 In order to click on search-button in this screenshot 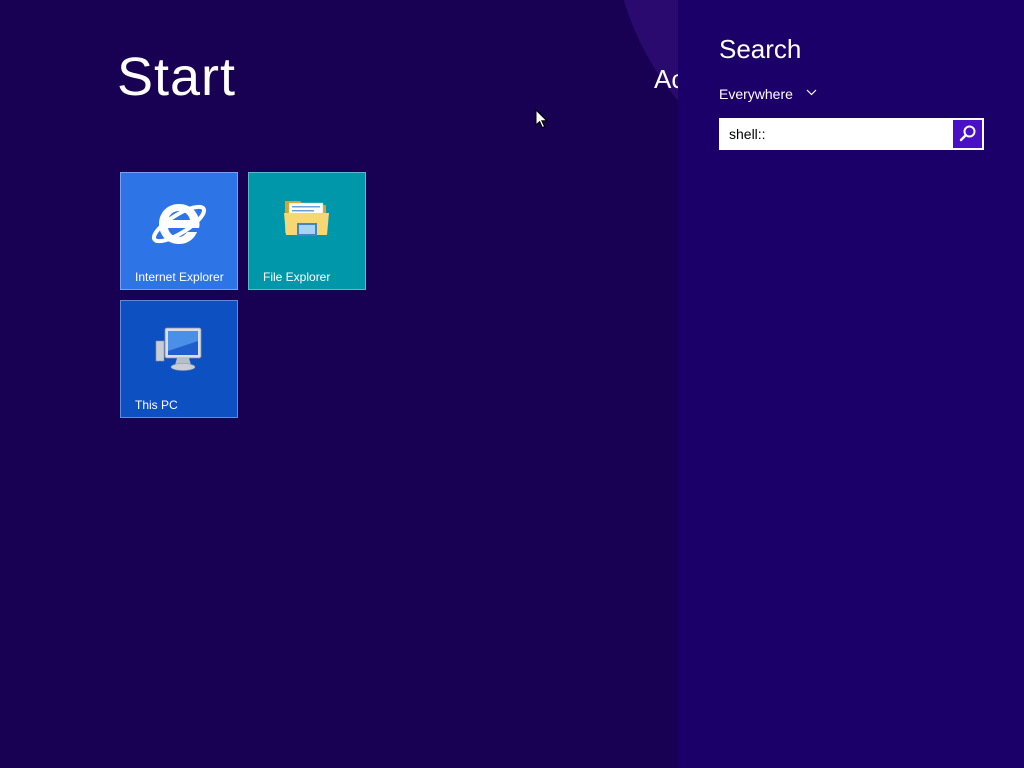, I will do `click(967, 134)`.